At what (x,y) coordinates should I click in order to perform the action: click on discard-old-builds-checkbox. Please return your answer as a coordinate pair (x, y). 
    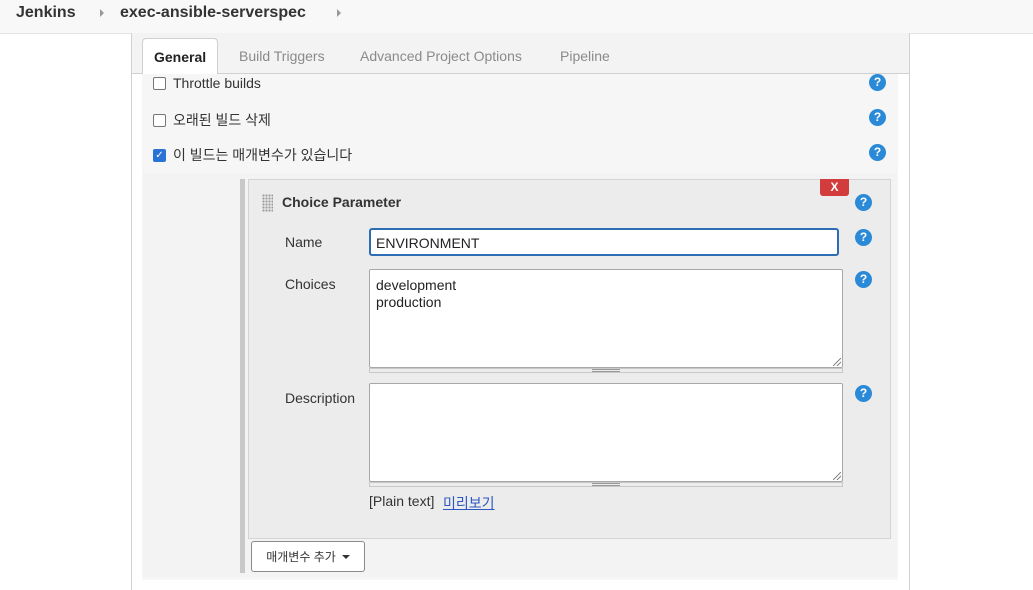
    Looking at the image, I should click on (159, 120).